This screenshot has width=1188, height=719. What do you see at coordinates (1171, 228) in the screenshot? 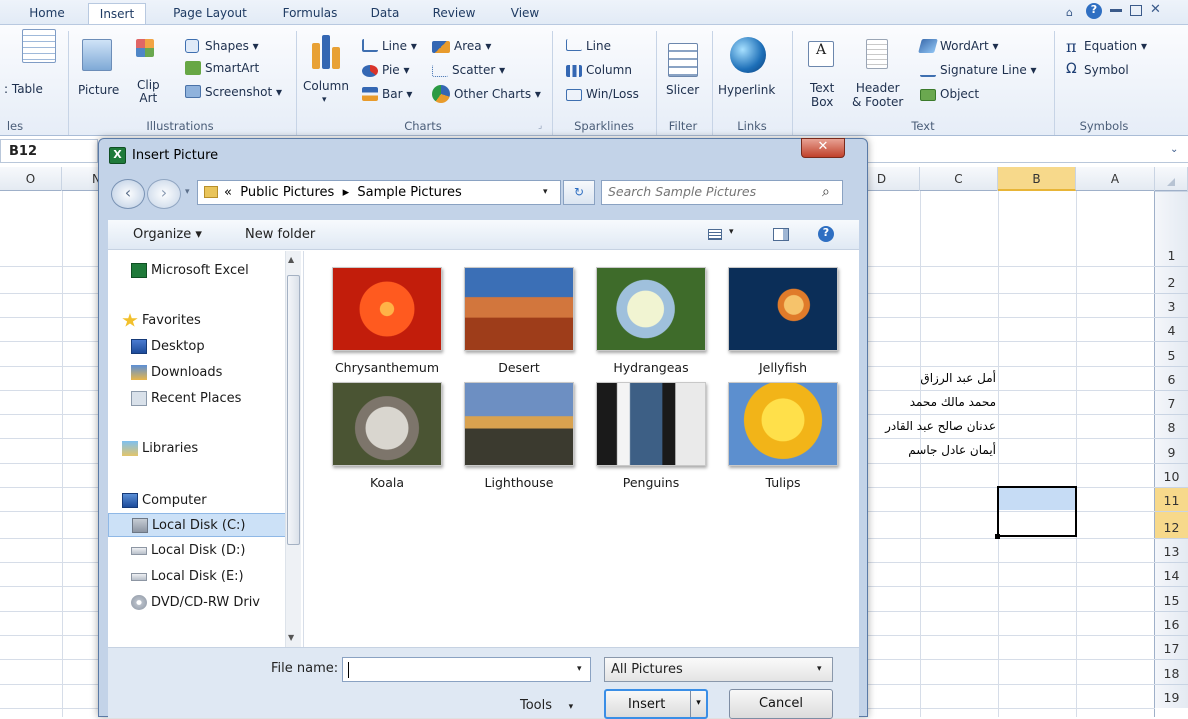
I see `row-header: 1` at bounding box center [1171, 228].